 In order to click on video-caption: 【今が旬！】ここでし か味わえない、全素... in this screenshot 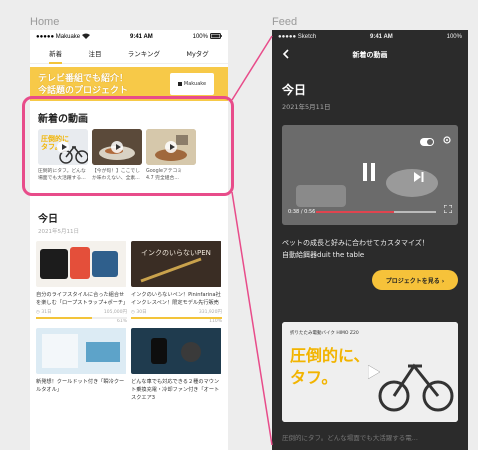, I will do `click(116, 175)`.